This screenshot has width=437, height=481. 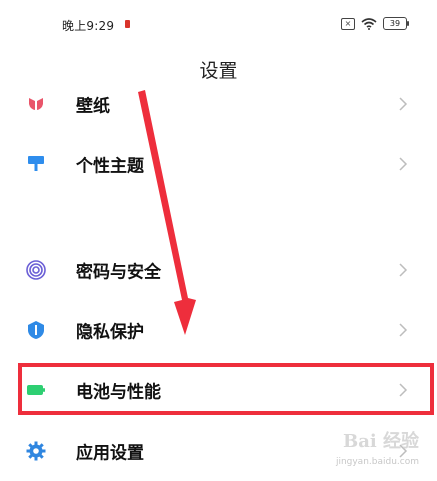 I want to click on settings-item-label: 密码与安全, so click(x=118, y=272).